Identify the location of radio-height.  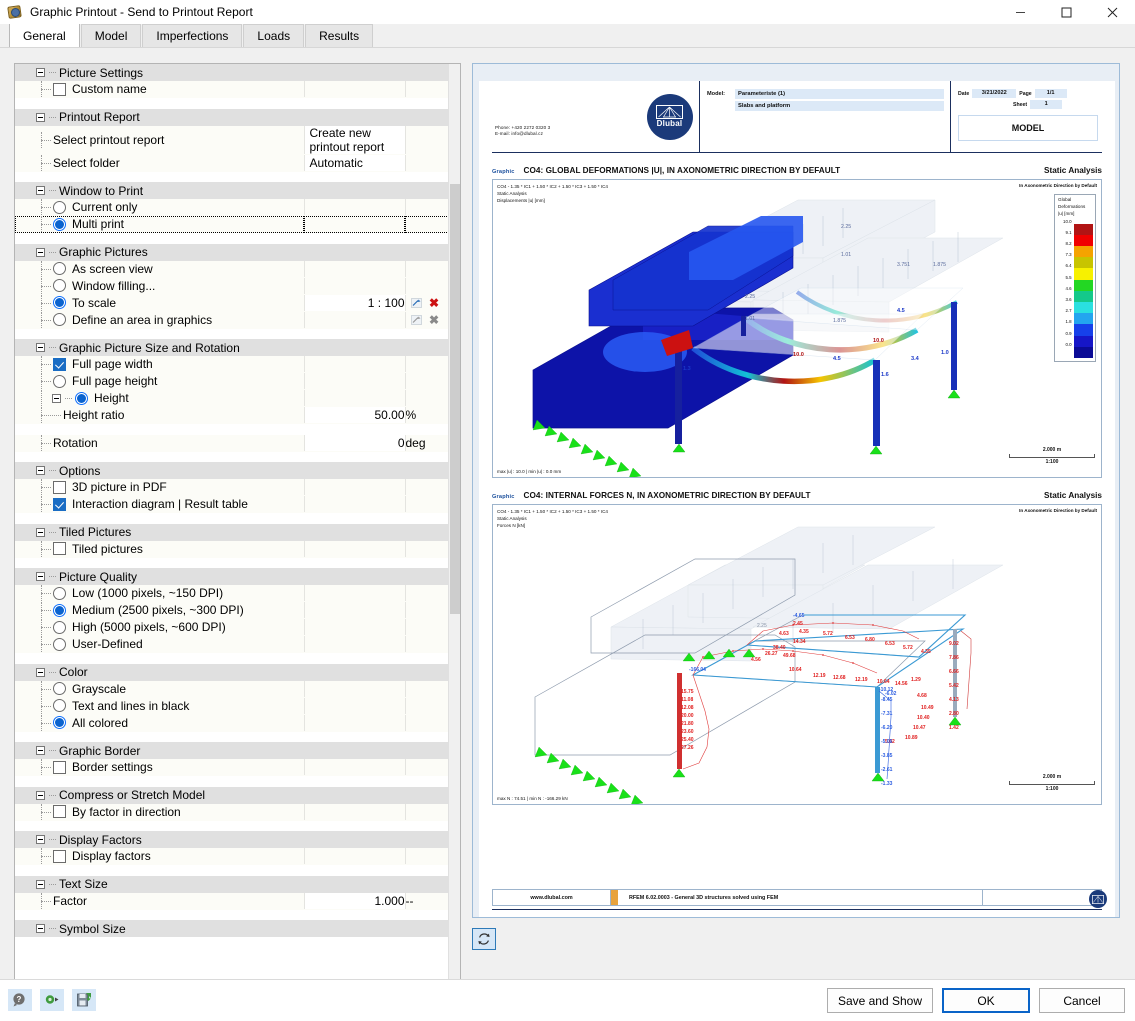
(81, 398).